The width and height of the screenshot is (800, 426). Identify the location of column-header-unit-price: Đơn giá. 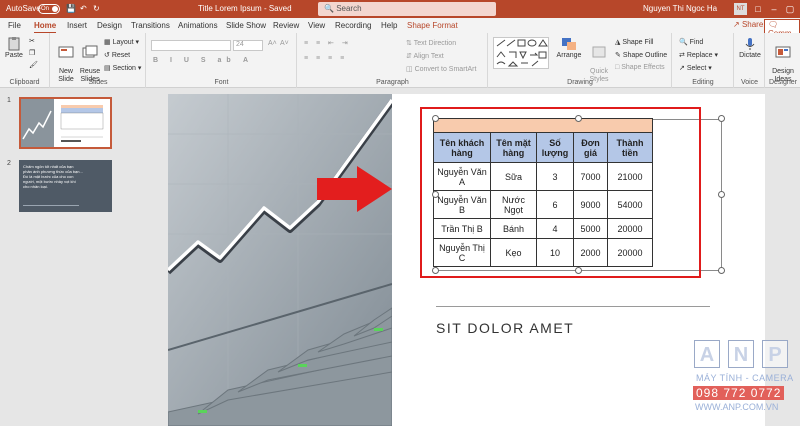
(590, 147).